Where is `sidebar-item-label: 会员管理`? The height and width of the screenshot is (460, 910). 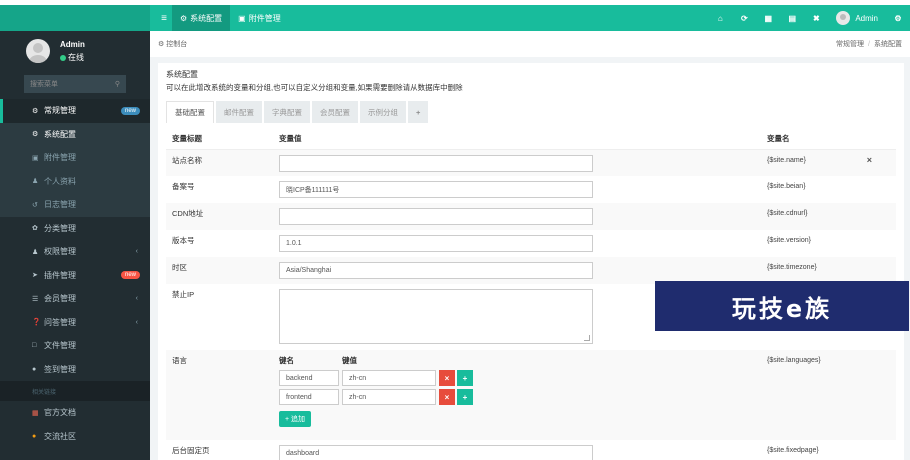 sidebar-item-label: 会员管理 is located at coordinates (60, 299).